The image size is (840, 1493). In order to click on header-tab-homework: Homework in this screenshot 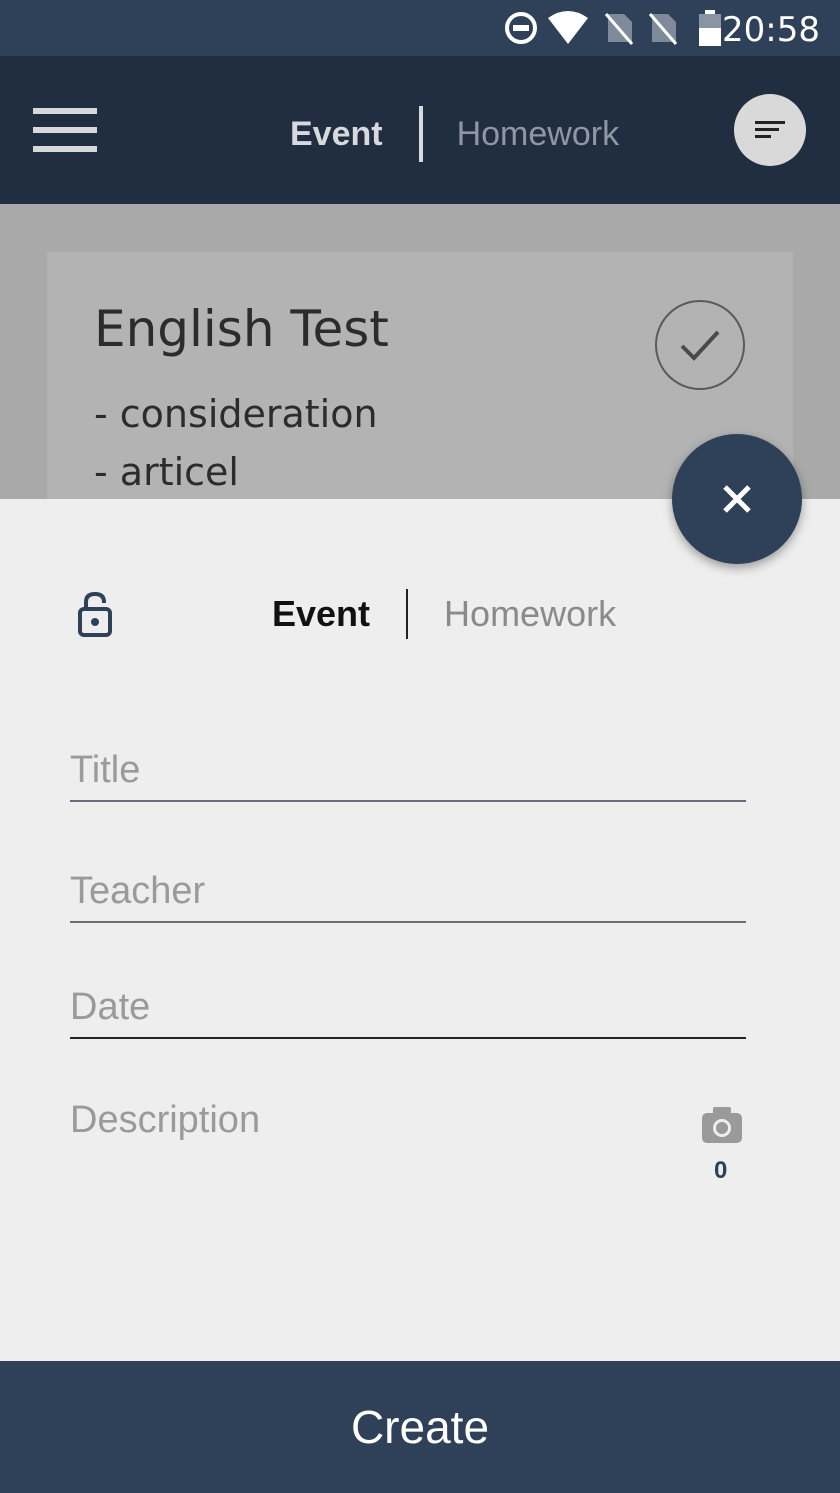, I will do `click(538, 134)`.